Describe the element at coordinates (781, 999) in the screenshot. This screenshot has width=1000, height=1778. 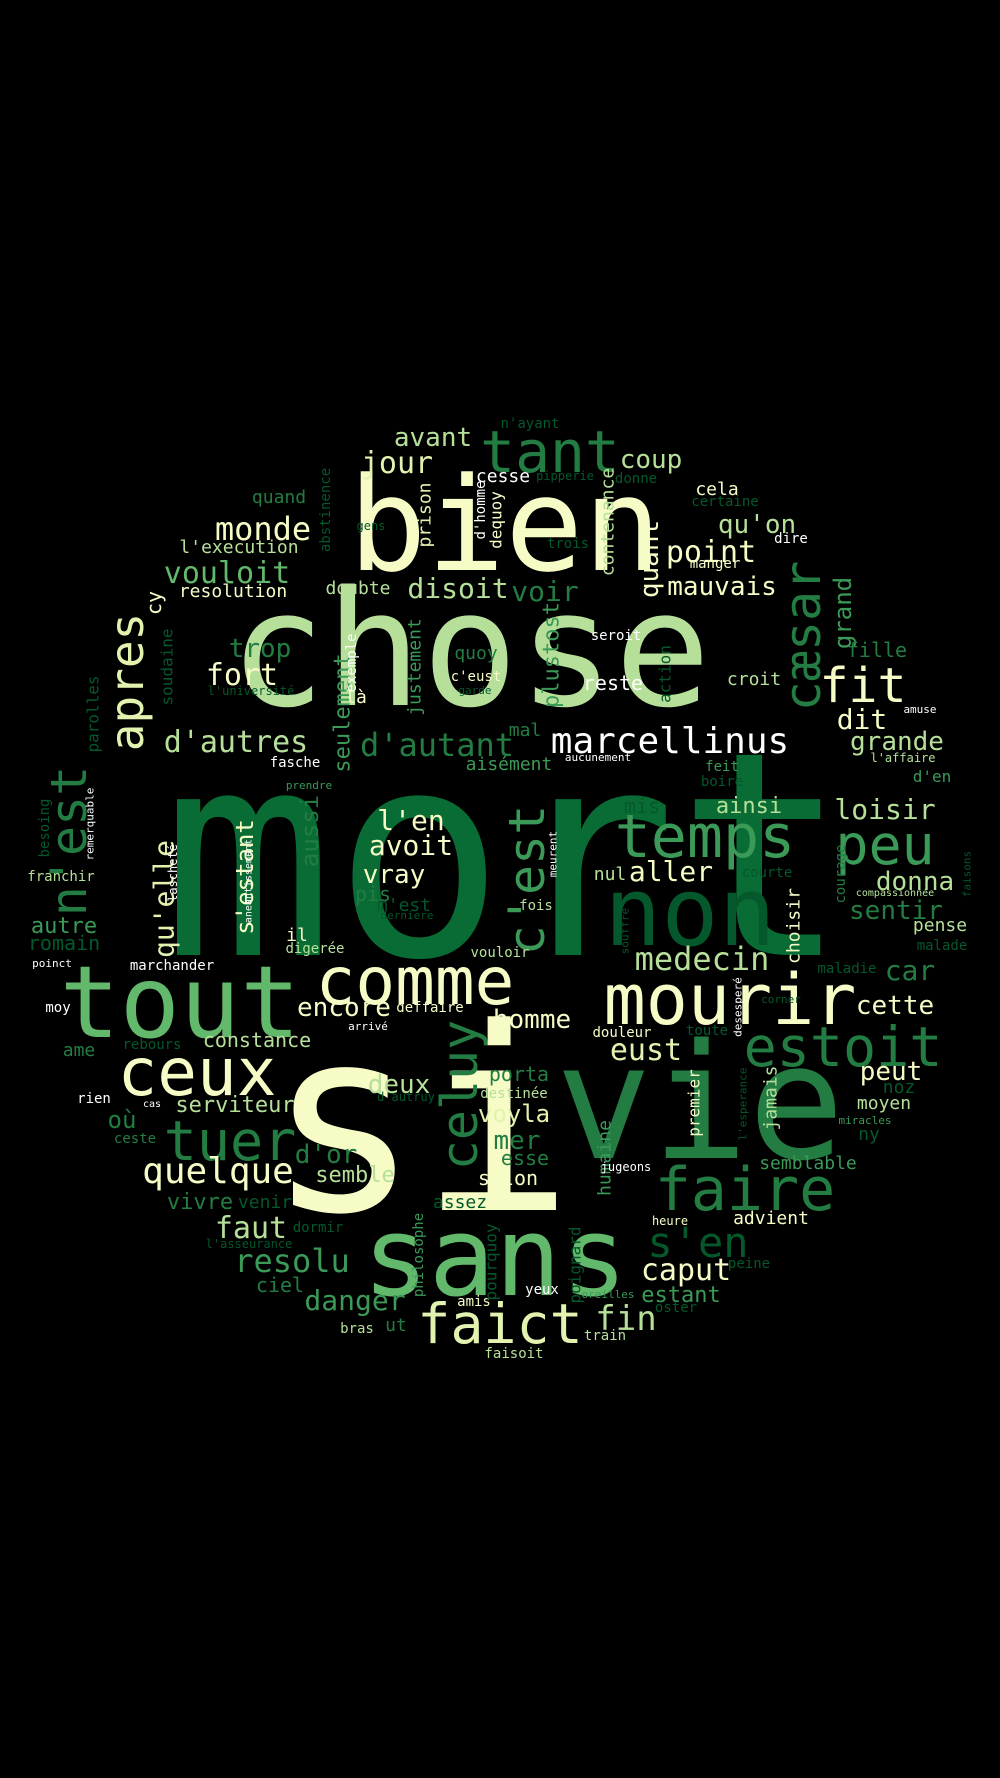
I see `cloud-word: corner` at that location.